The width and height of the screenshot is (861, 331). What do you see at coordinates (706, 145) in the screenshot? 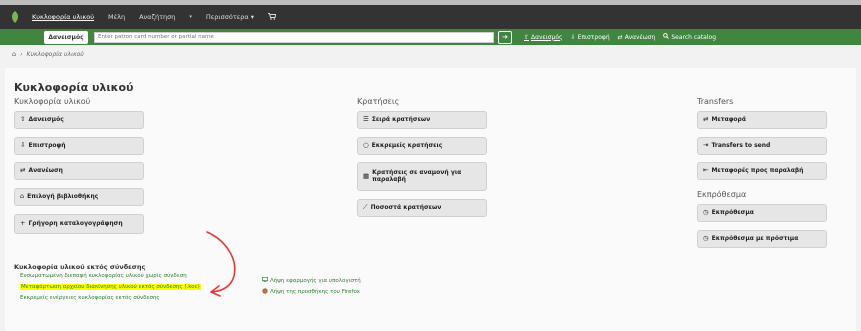
I see `sign-out-icon: ⇥` at bounding box center [706, 145].